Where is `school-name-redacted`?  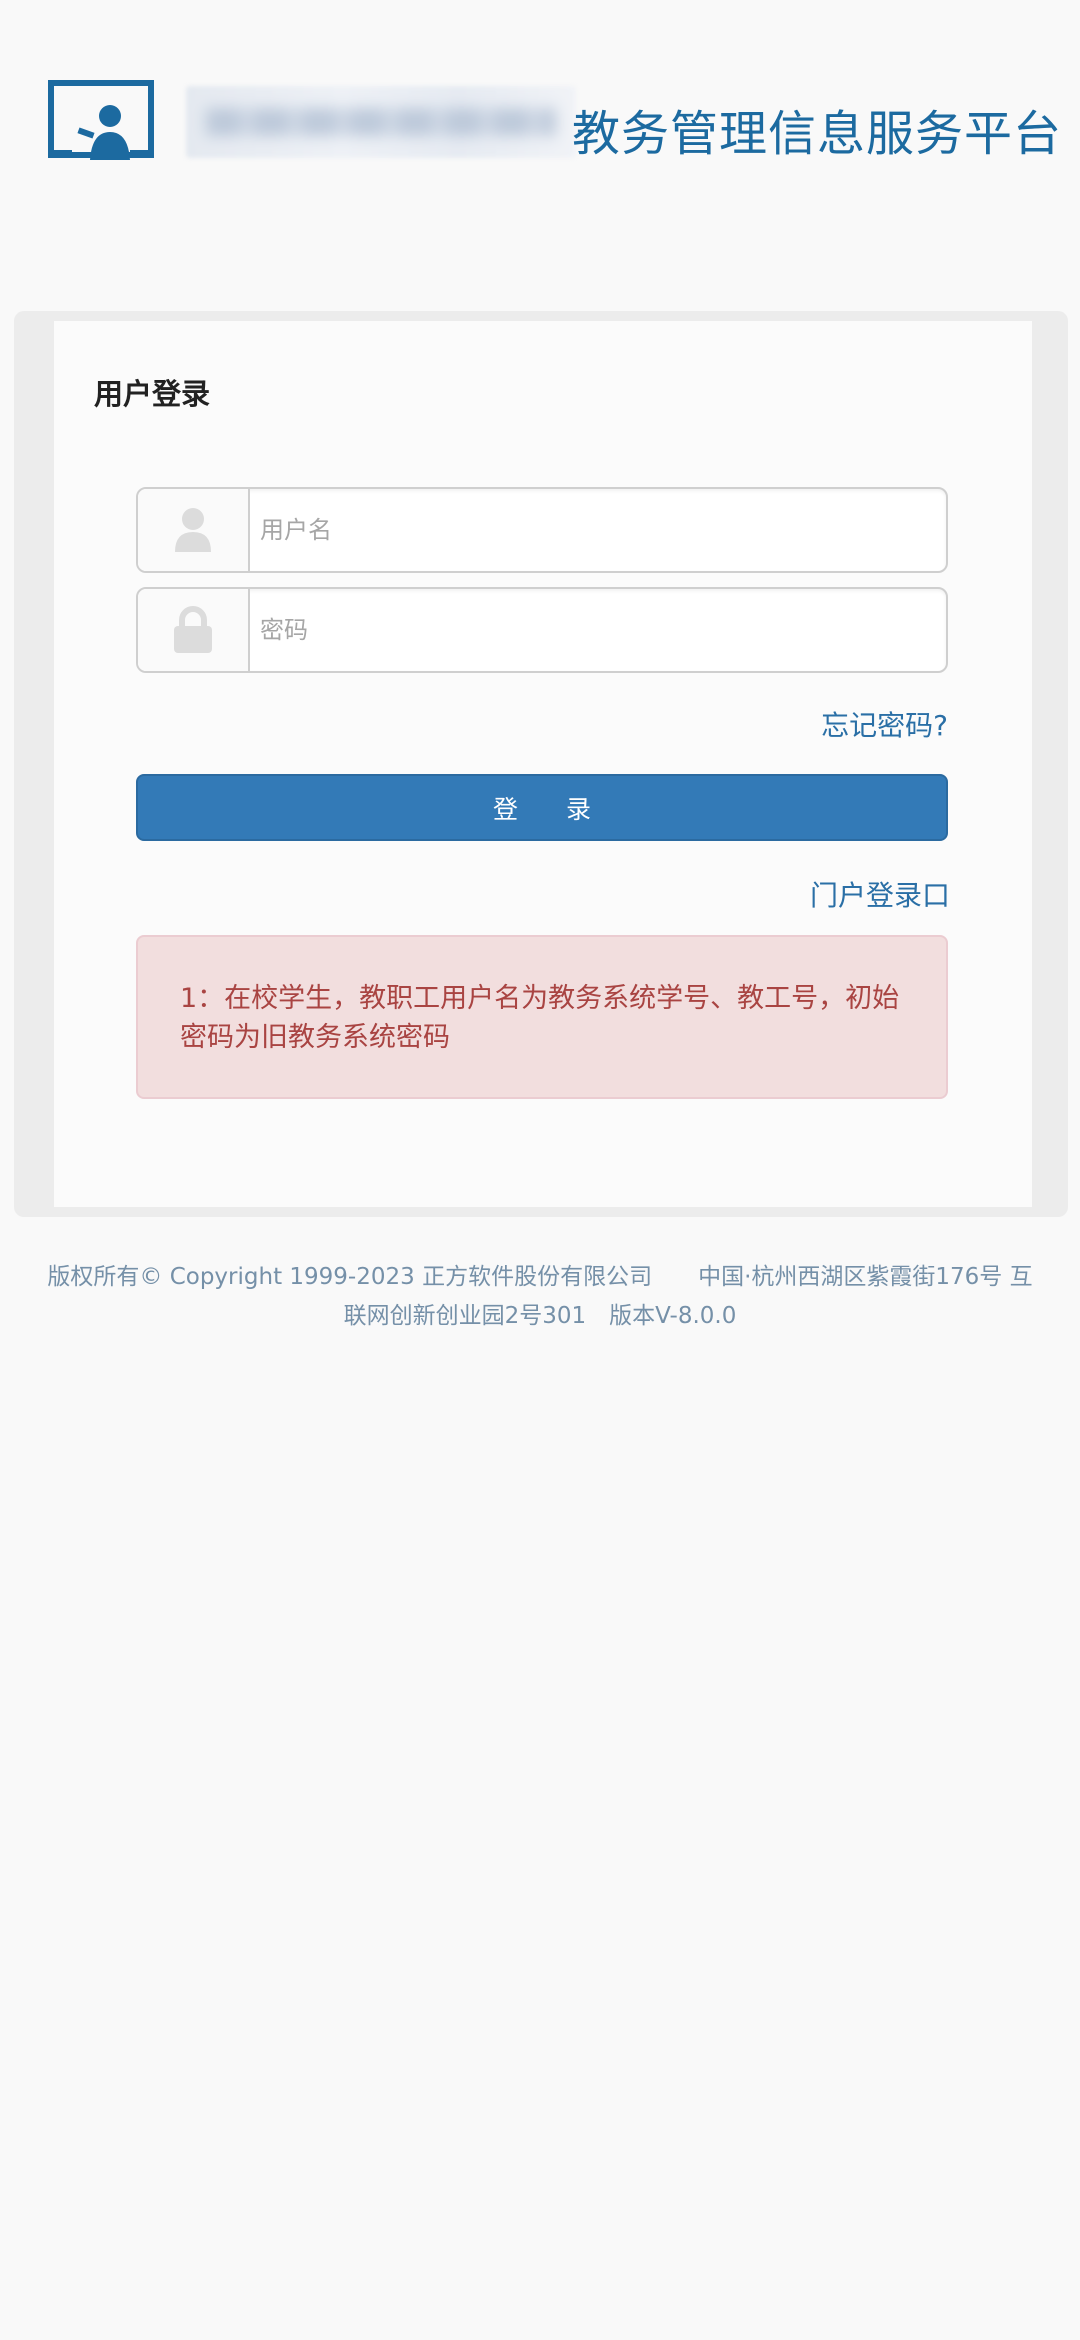 school-name-redacted is located at coordinates (381, 122).